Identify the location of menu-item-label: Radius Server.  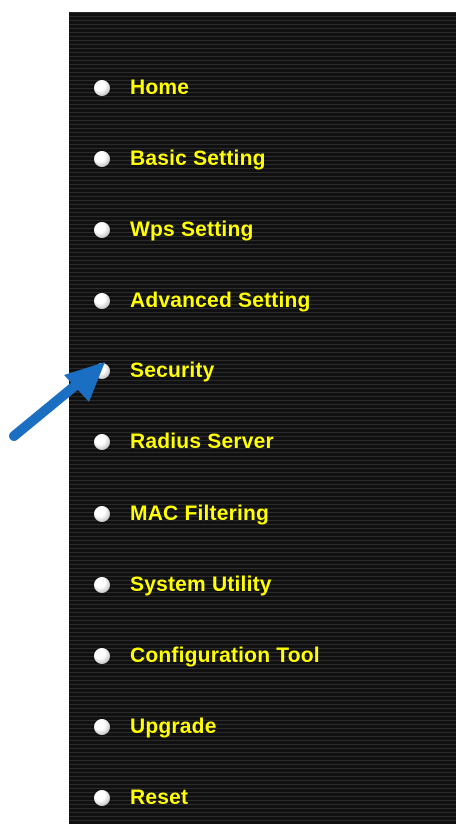
(202, 441).